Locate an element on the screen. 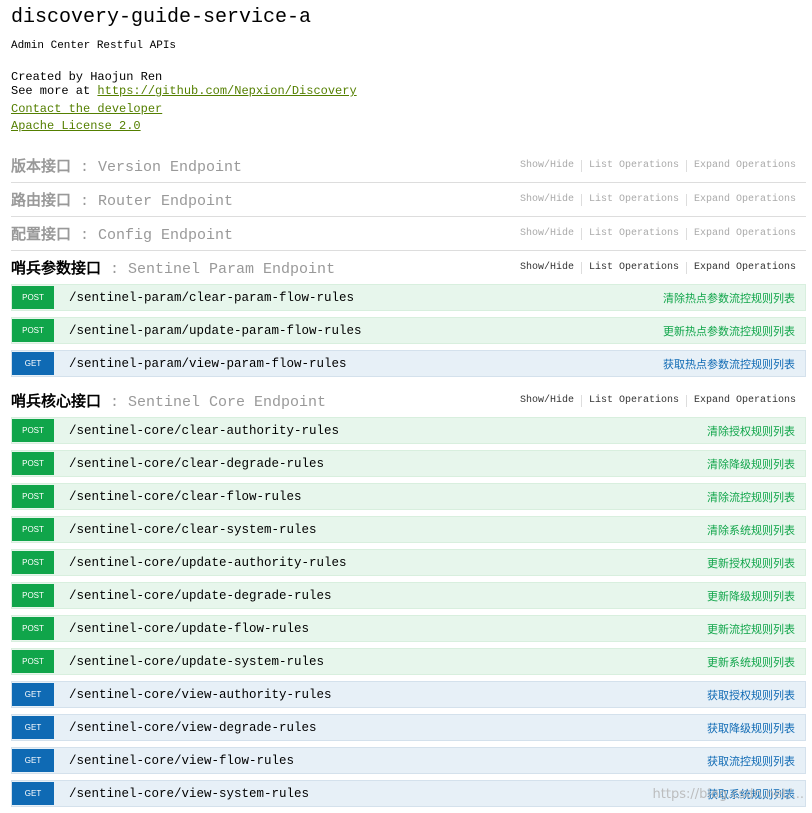 This screenshot has width=812, height=813. operation-summary: 获取降级规则列表 is located at coordinates (751, 728).